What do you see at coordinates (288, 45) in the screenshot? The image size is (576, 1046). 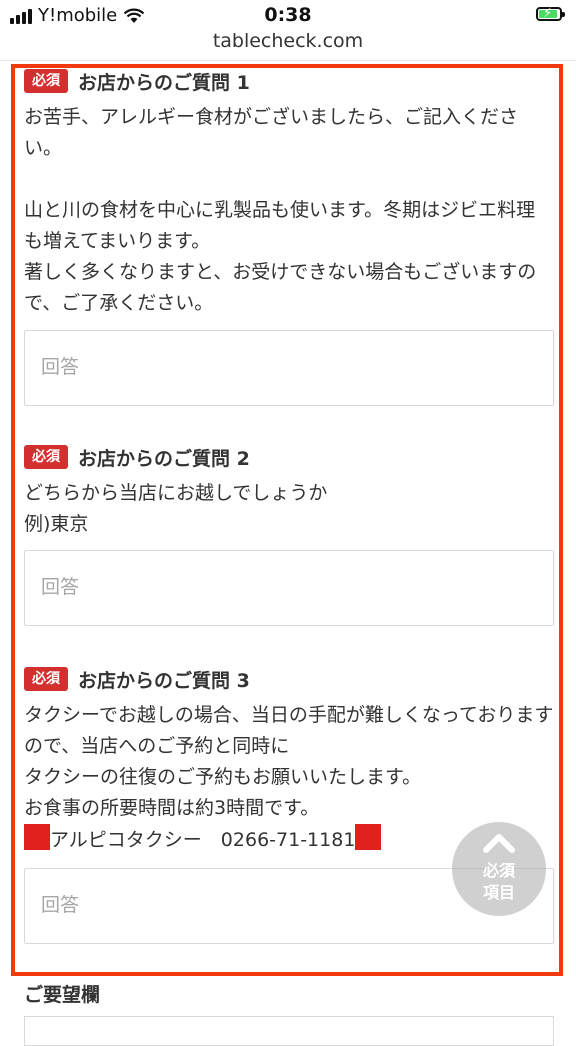 I see `url-bar: tablecheck.com` at bounding box center [288, 45].